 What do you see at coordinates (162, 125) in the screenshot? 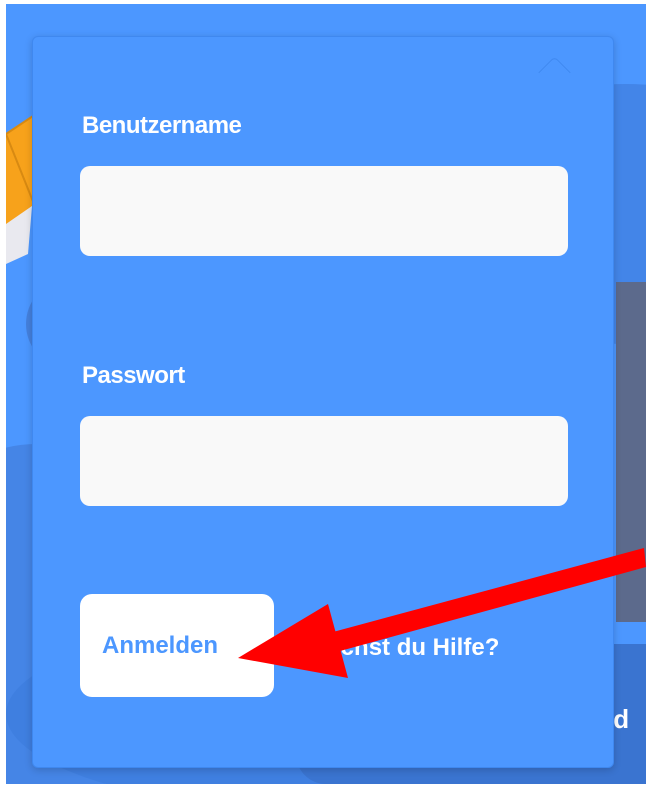
I see `username-label: Benutzername` at bounding box center [162, 125].